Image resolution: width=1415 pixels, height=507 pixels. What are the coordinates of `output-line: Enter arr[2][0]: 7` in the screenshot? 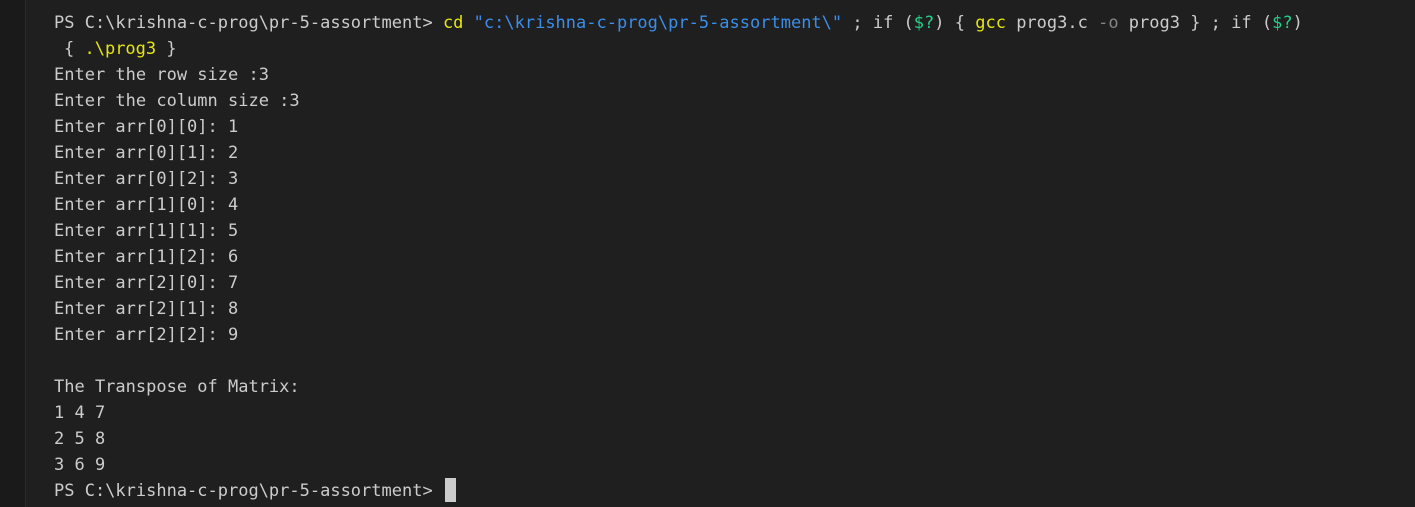 It's located at (146, 283).